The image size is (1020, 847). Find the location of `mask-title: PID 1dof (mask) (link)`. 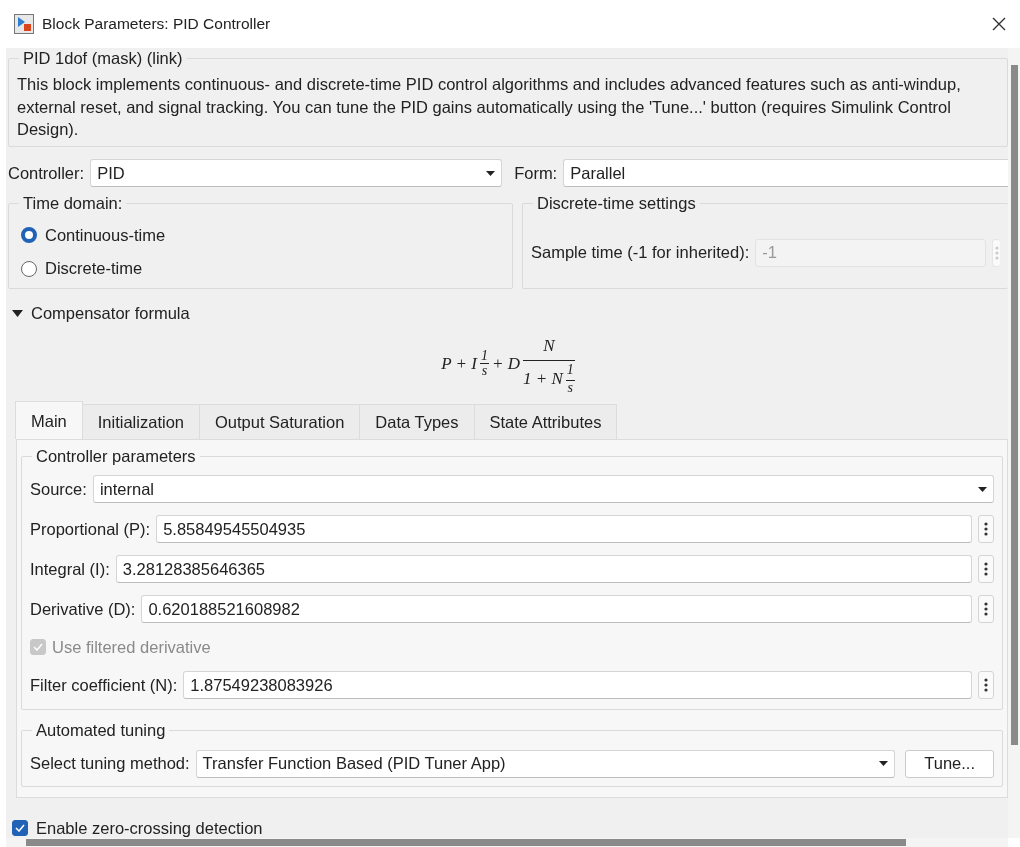

mask-title: PID 1dof (mask) (link) is located at coordinates (103, 58).